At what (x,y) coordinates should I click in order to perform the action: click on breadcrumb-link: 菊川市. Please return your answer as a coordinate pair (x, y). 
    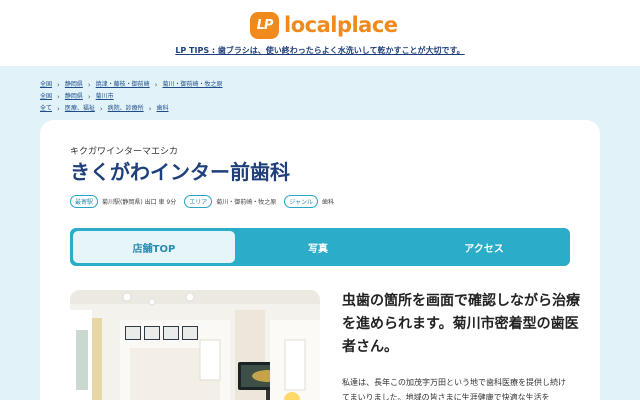
    Looking at the image, I should click on (105, 97).